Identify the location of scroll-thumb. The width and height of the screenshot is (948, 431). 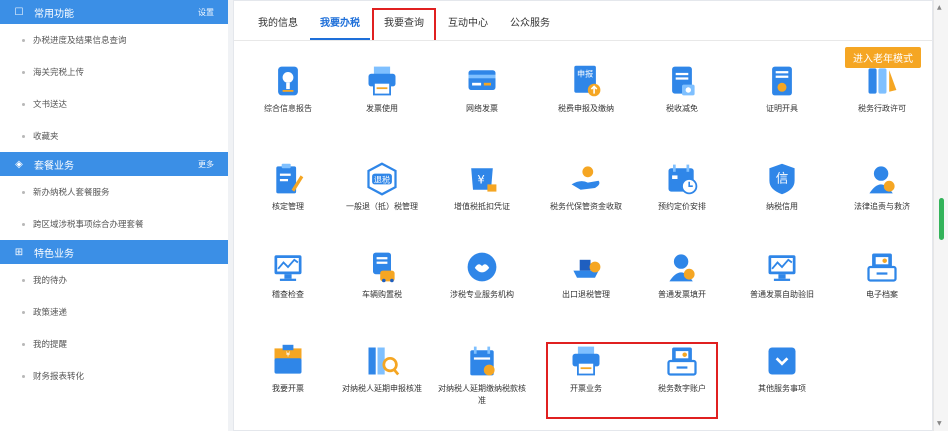
(941, 219).